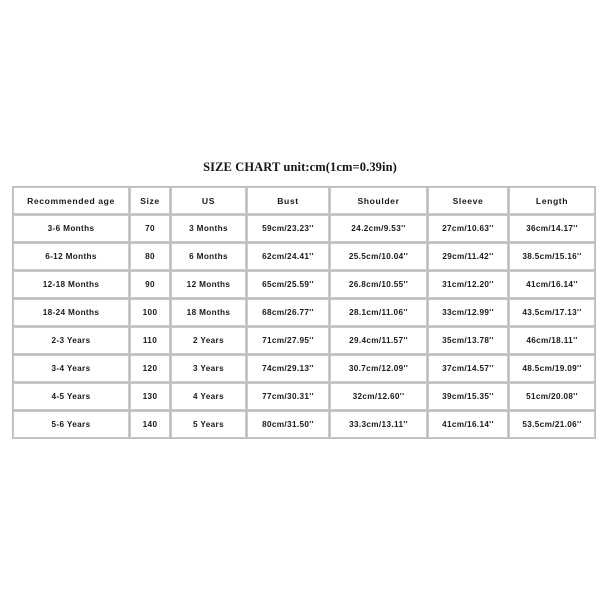  What do you see at coordinates (208, 228) in the screenshot?
I see `table-cell: 3 Months` at bounding box center [208, 228].